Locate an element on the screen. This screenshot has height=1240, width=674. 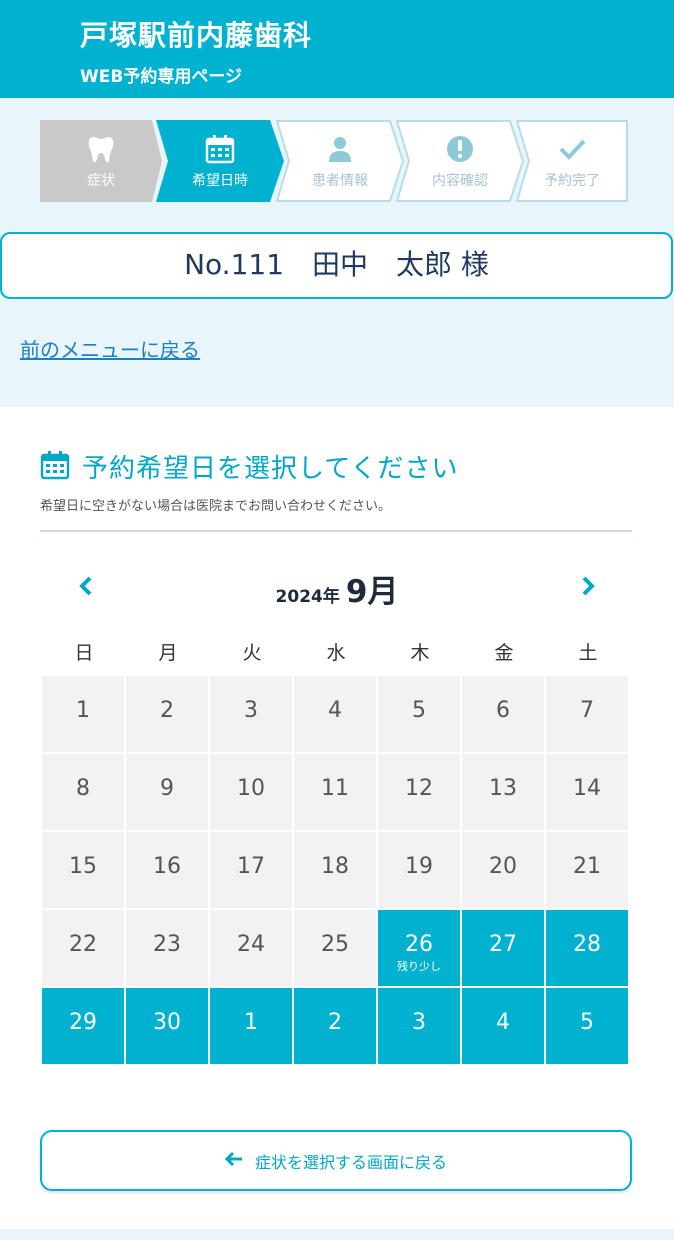
step-datetime: 希望日時 is located at coordinates (220, 161).